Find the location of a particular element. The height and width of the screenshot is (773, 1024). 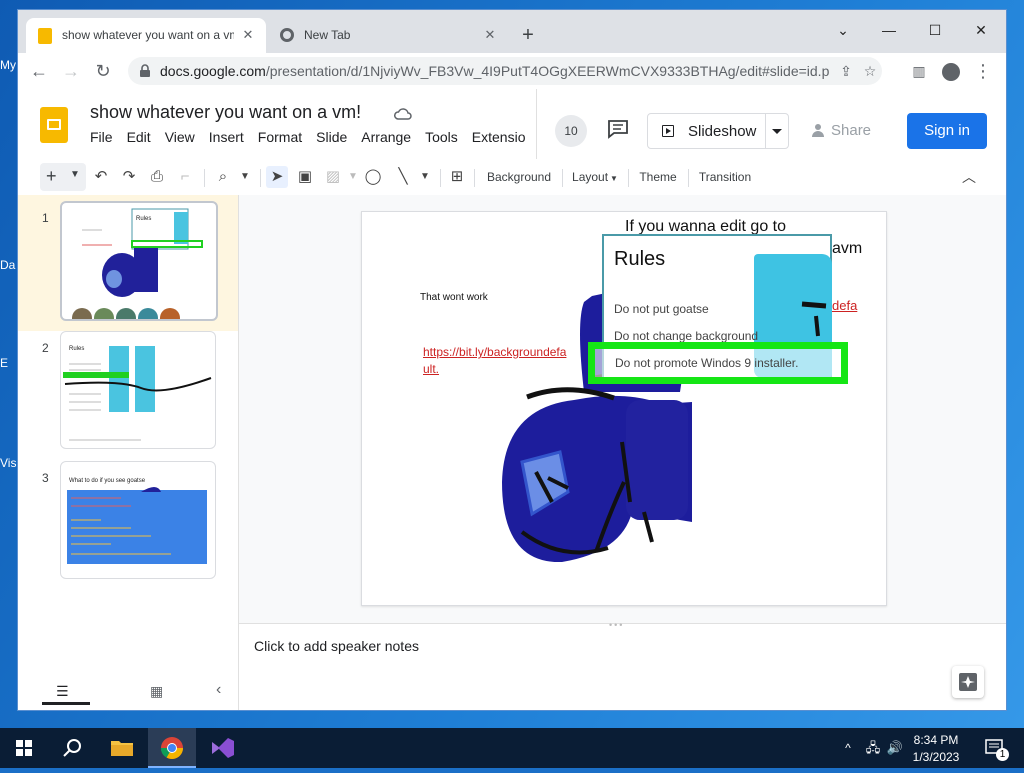

desktop-icon-label: E is located at coordinates (10, 363).